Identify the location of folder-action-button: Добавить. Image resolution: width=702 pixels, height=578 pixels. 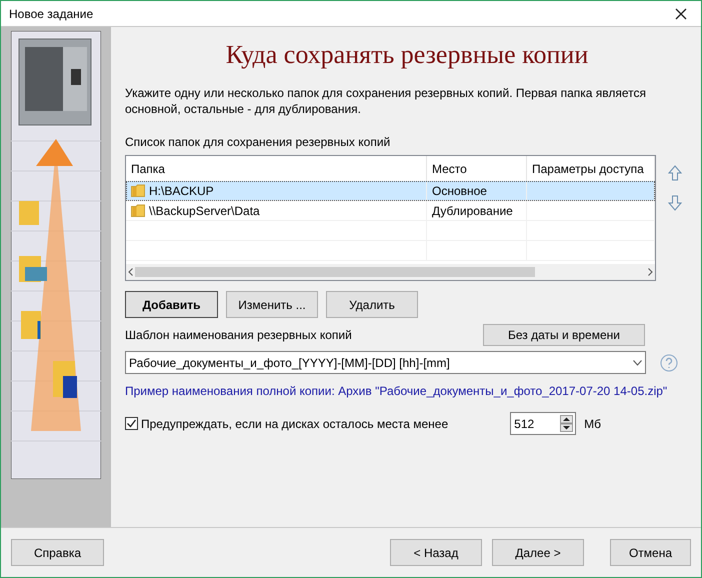
(171, 304).